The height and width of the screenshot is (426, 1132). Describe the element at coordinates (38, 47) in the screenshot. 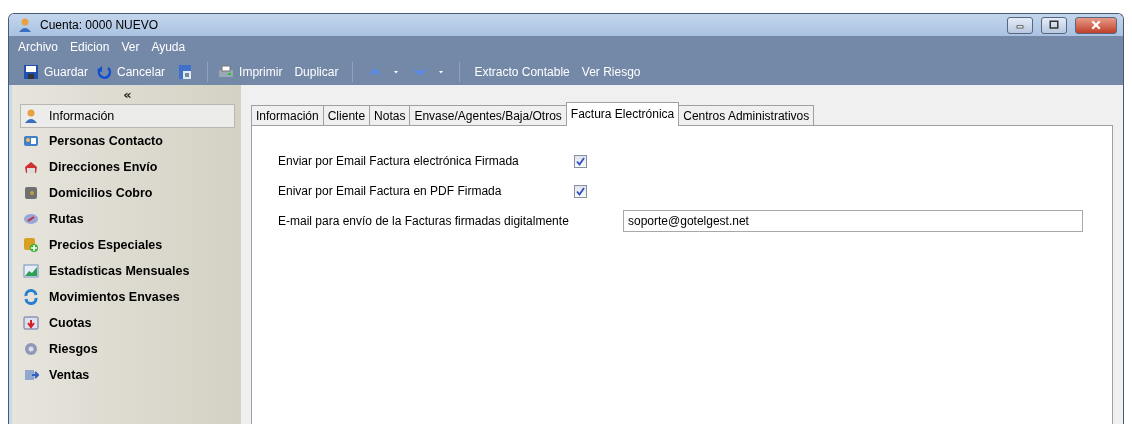

I see `menu-item: Archivo` at that location.